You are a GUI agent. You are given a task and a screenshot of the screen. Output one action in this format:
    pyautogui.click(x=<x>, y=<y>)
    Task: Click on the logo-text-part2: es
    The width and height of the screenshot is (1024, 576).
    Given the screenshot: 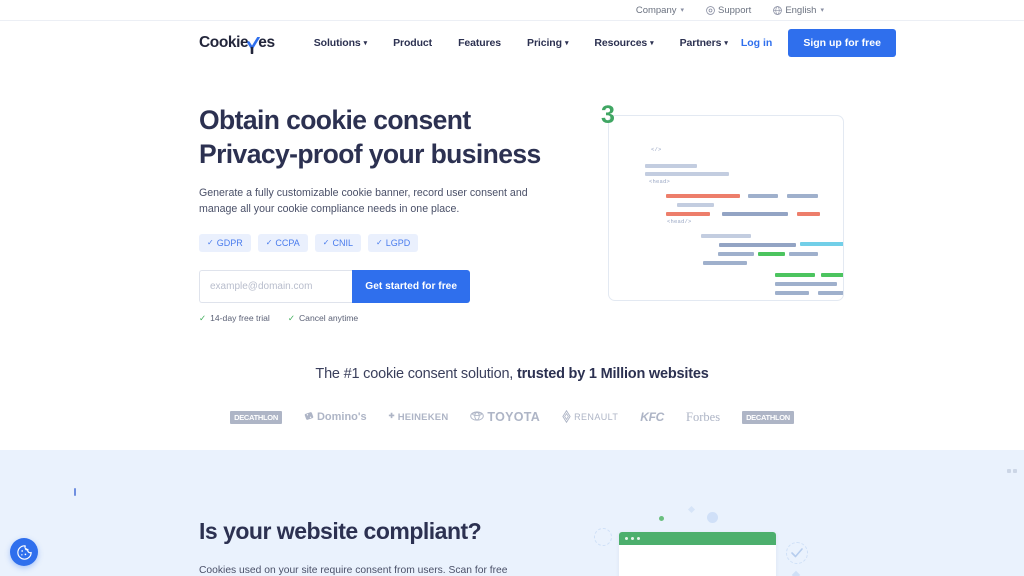 What is the action you would take?
    pyautogui.click(x=266, y=42)
    